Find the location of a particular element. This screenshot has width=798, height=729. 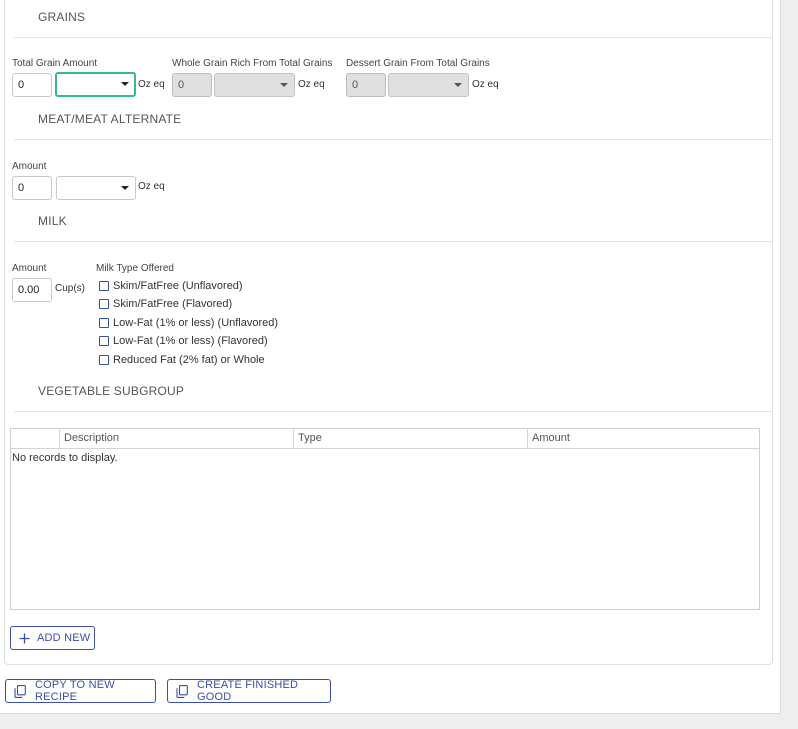

milk-type-option: Low-Fat (1% or less) (Unflavored) is located at coordinates (188, 323).